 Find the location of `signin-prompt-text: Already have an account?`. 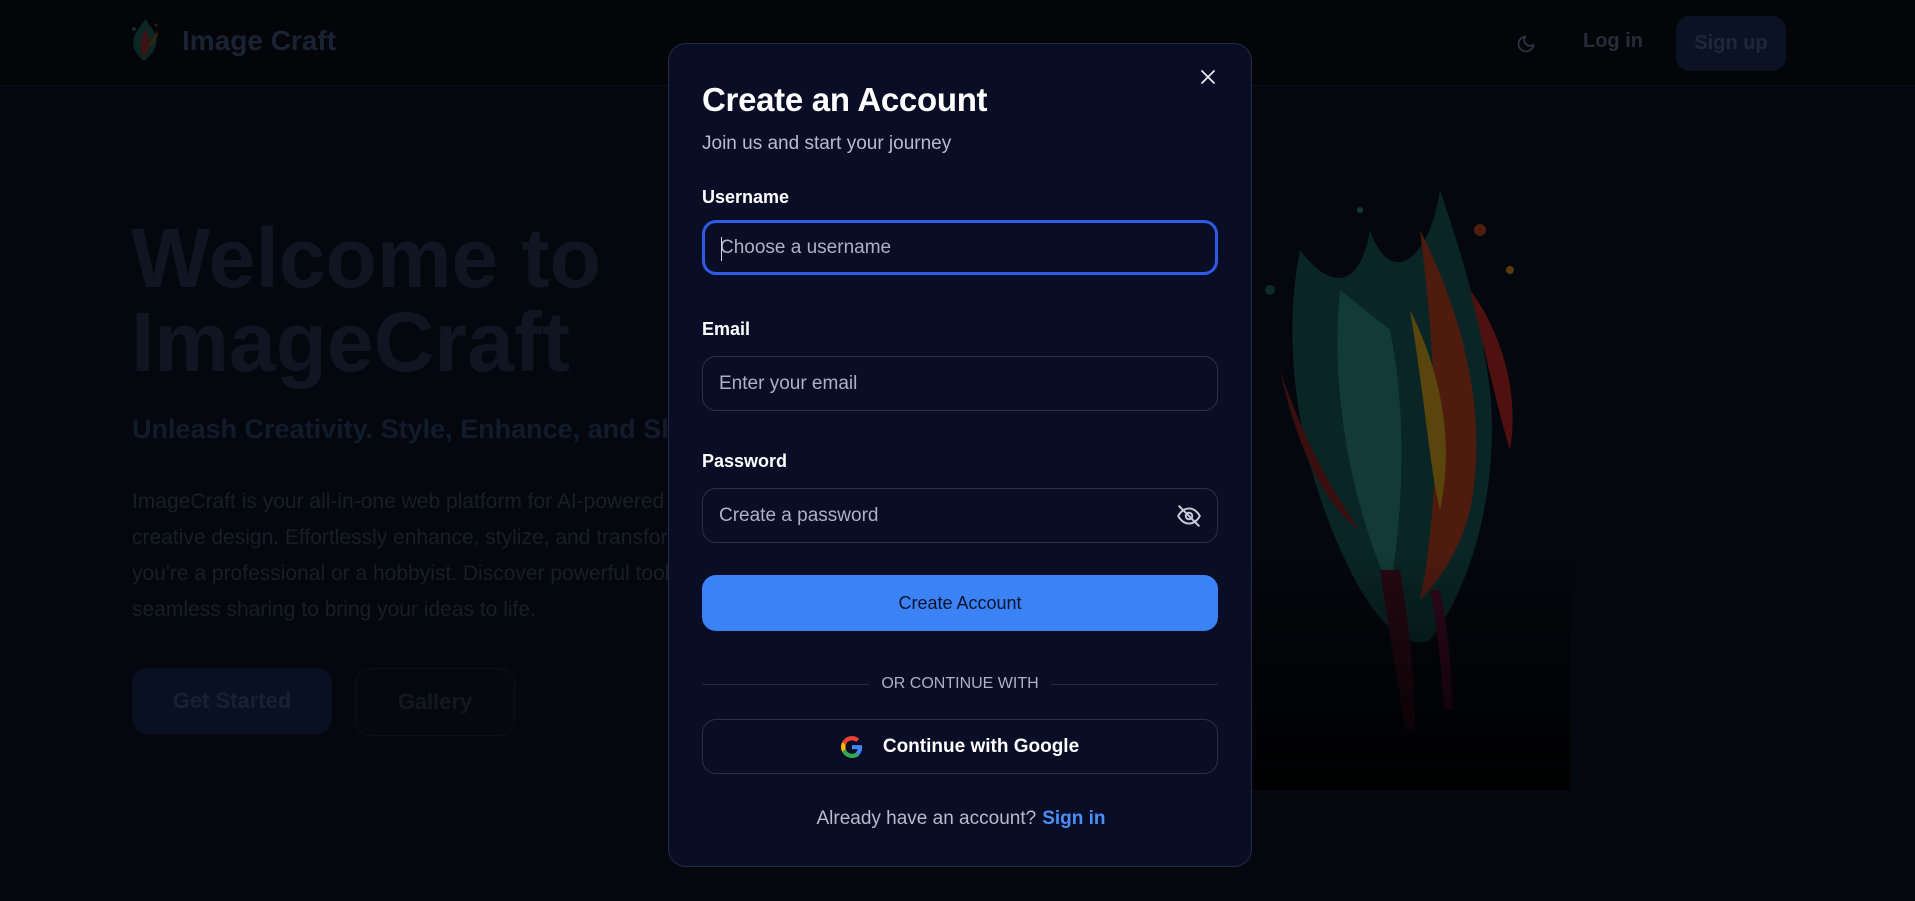

signin-prompt-text: Already have an account? is located at coordinates (926, 818).